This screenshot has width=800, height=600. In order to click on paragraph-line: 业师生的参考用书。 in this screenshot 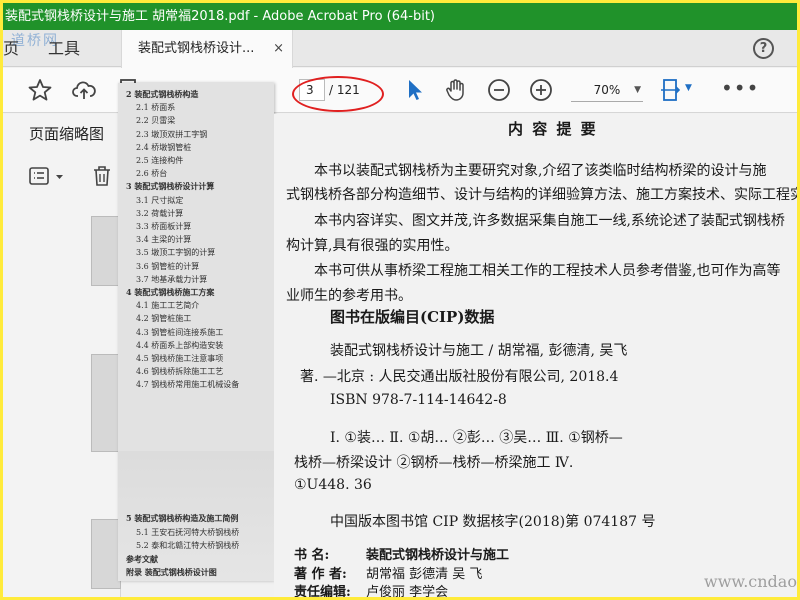, I will do `click(349, 296)`.